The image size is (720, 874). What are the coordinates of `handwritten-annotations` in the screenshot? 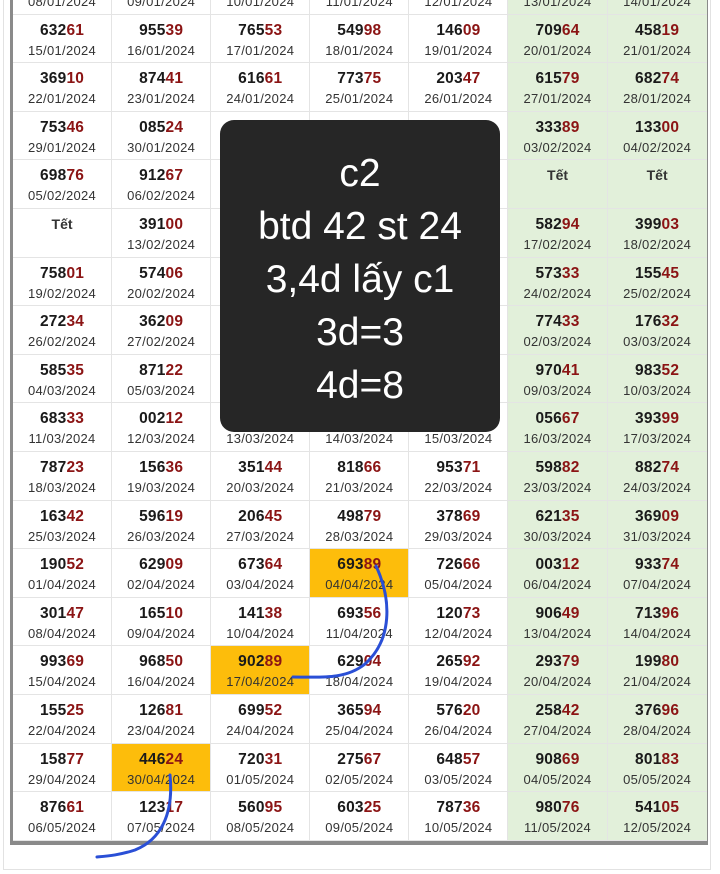 It's located at (242, 711).